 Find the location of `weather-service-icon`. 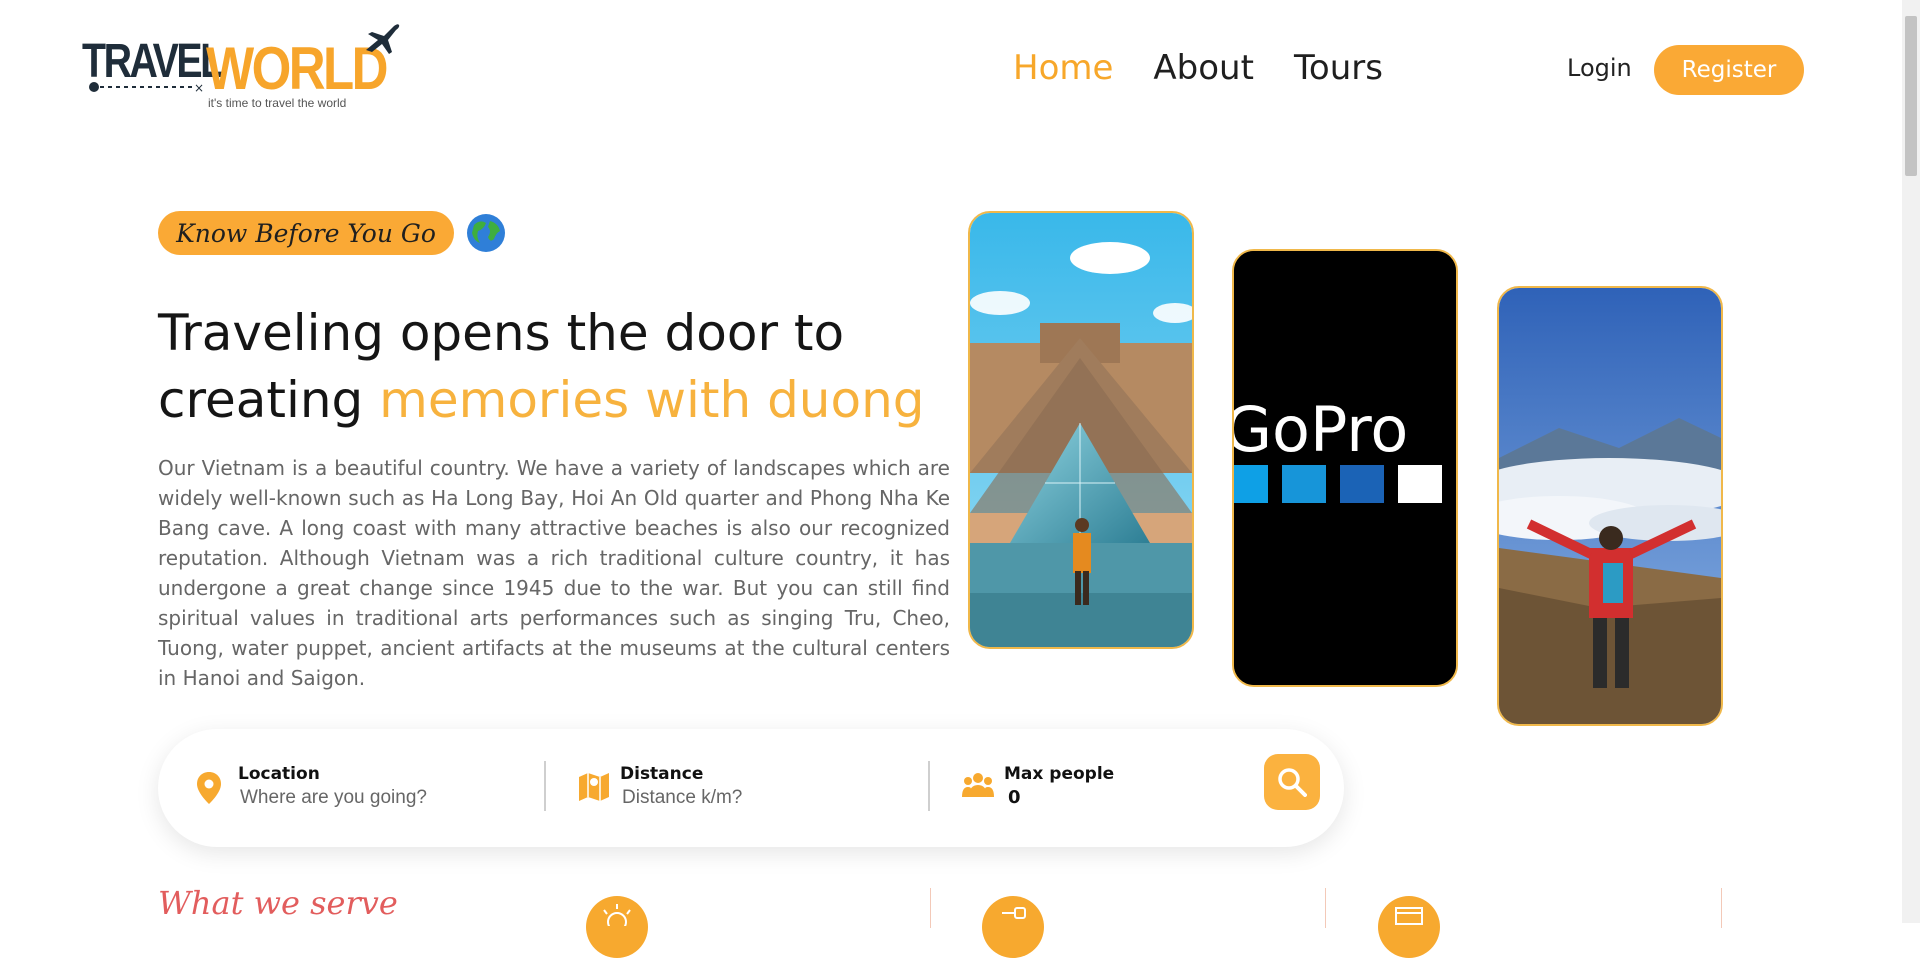

weather-service-icon is located at coordinates (617, 927).